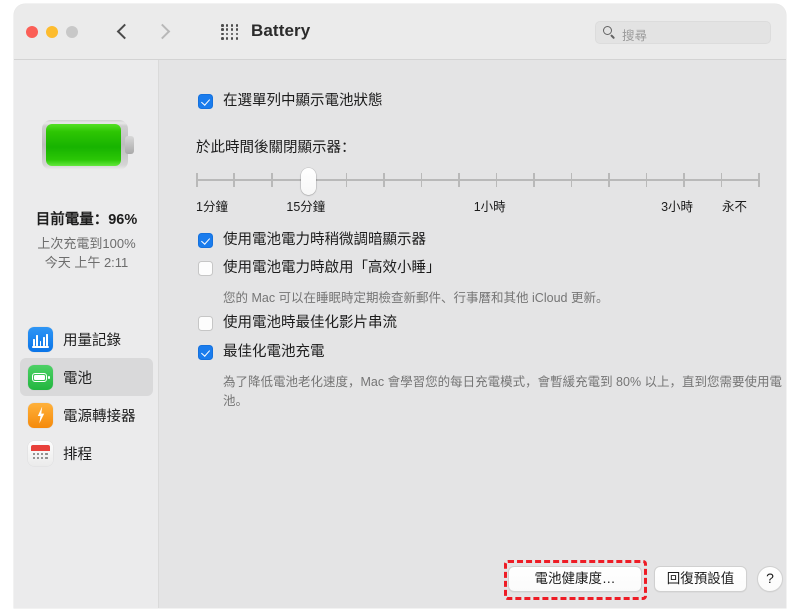 Image resolution: width=800 pixels, height=612 pixels. Describe the element at coordinates (99, 416) in the screenshot. I see `sidebar-item-label: 電源轉接器` at that location.